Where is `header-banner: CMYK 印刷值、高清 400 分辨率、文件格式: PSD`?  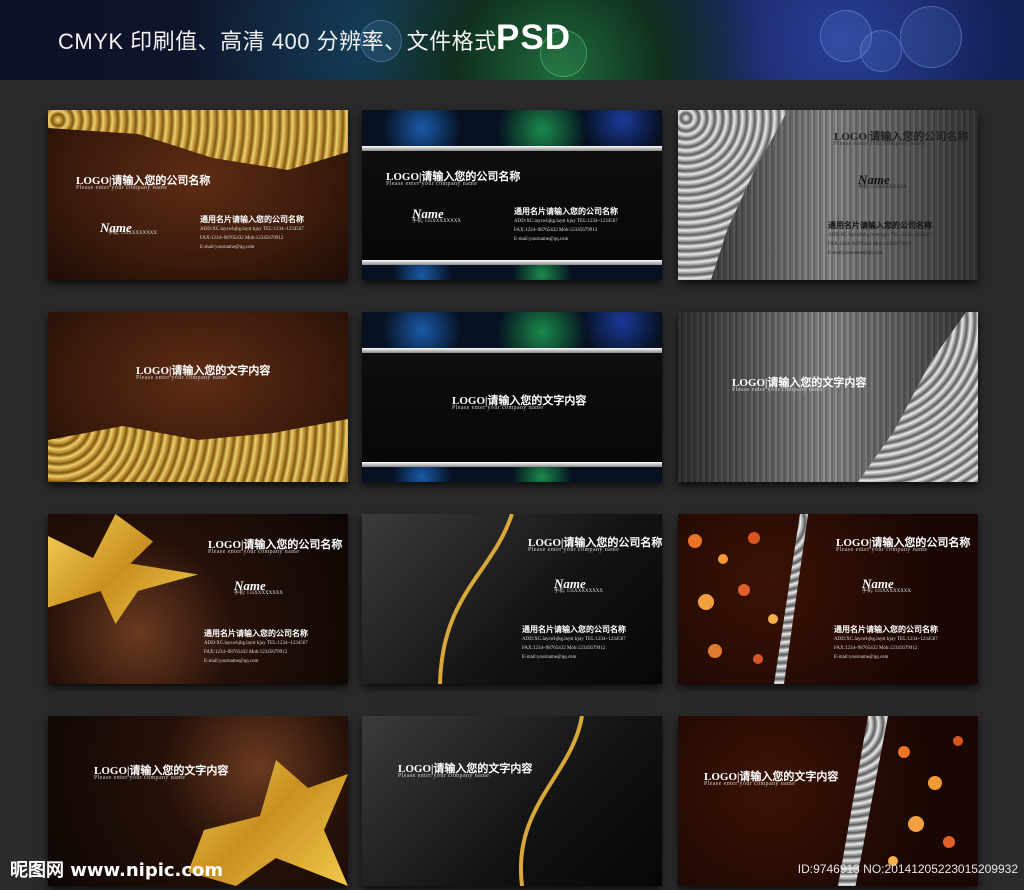 header-banner: CMYK 印刷值、高清 400 分辨率、文件格式: PSD is located at coordinates (512, 40).